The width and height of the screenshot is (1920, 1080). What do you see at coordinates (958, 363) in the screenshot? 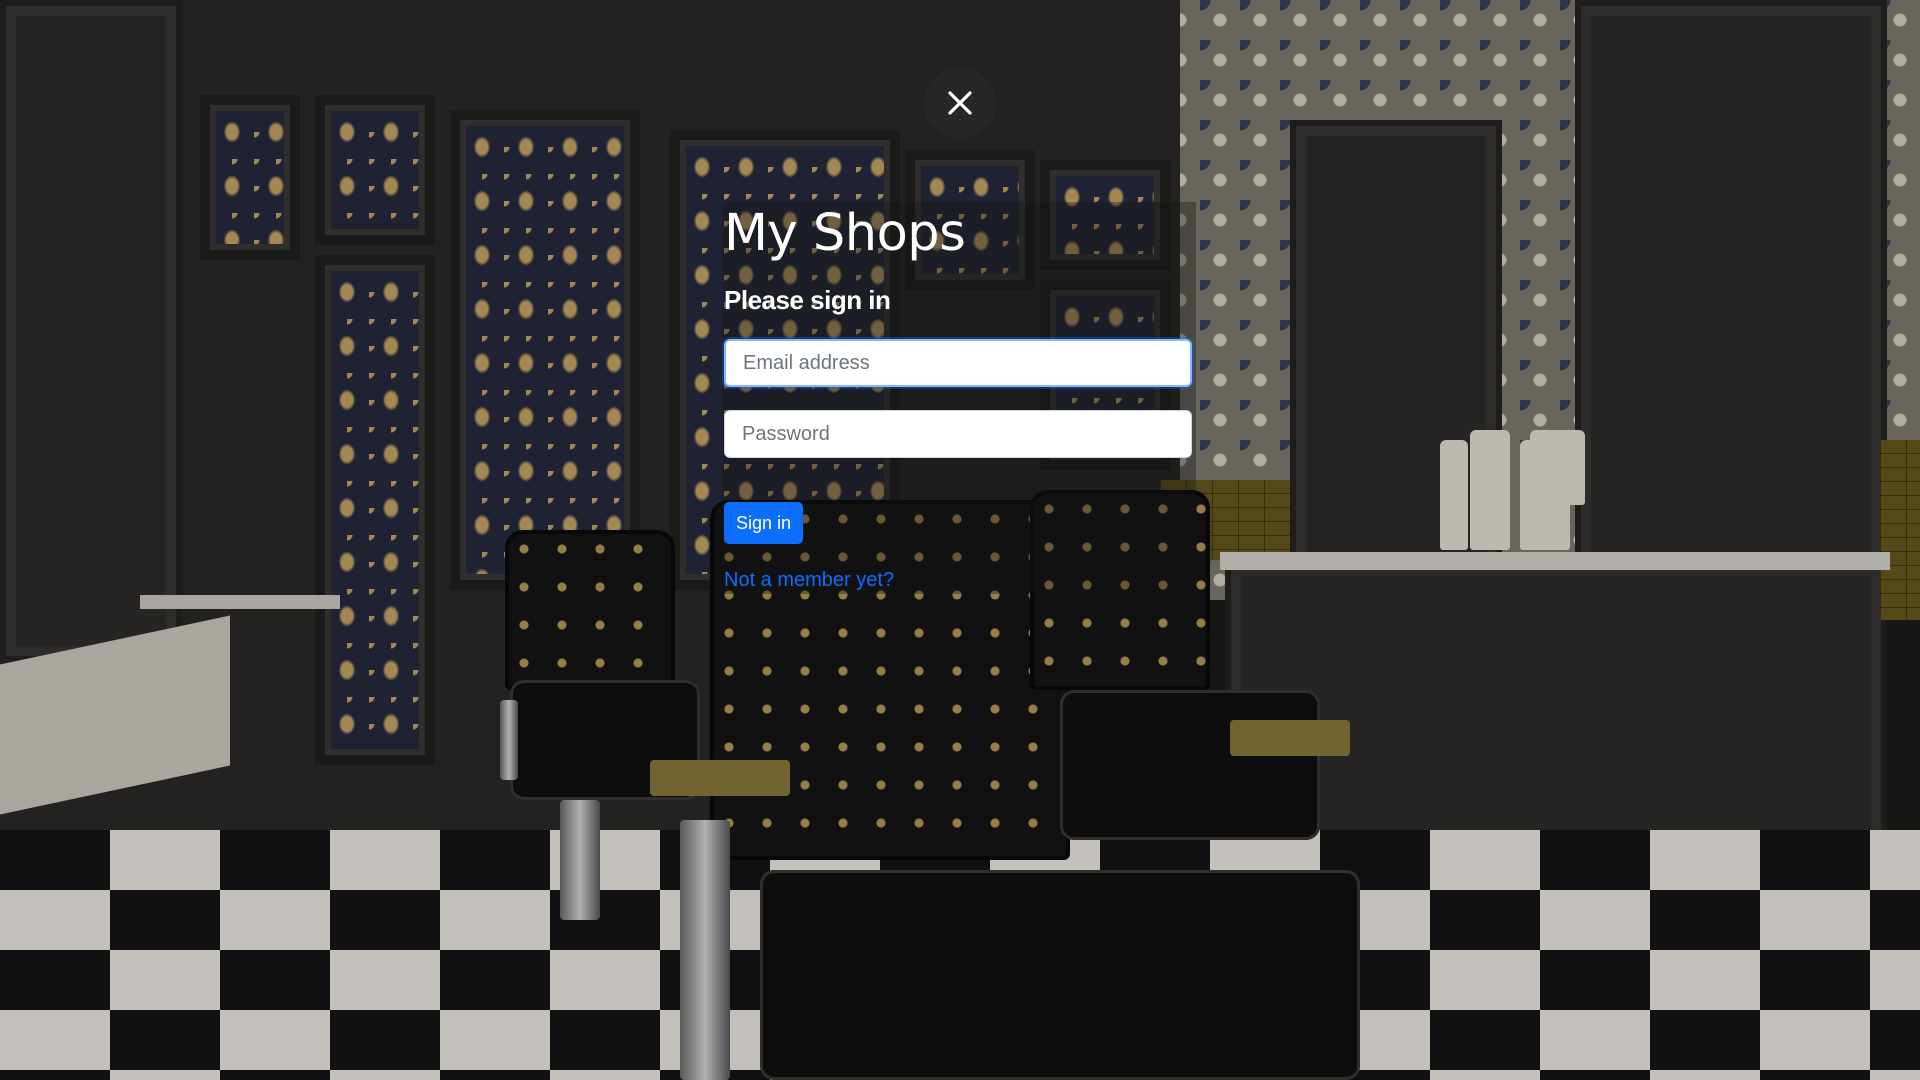
I see `email-field` at bounding box center [958, 363].